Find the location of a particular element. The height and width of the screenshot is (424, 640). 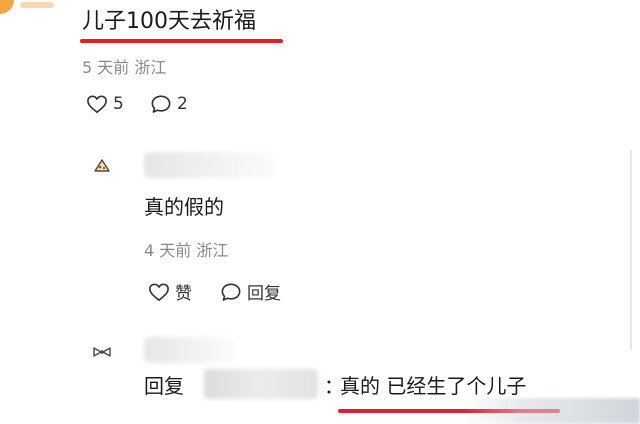

comment-like-label: 赞 is located at coordinates (183, 294).